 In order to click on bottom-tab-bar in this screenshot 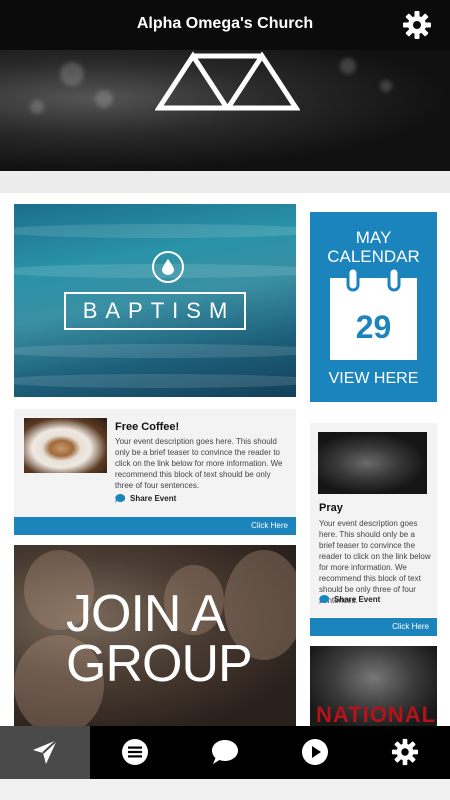, I will do `click(225, 752)`.